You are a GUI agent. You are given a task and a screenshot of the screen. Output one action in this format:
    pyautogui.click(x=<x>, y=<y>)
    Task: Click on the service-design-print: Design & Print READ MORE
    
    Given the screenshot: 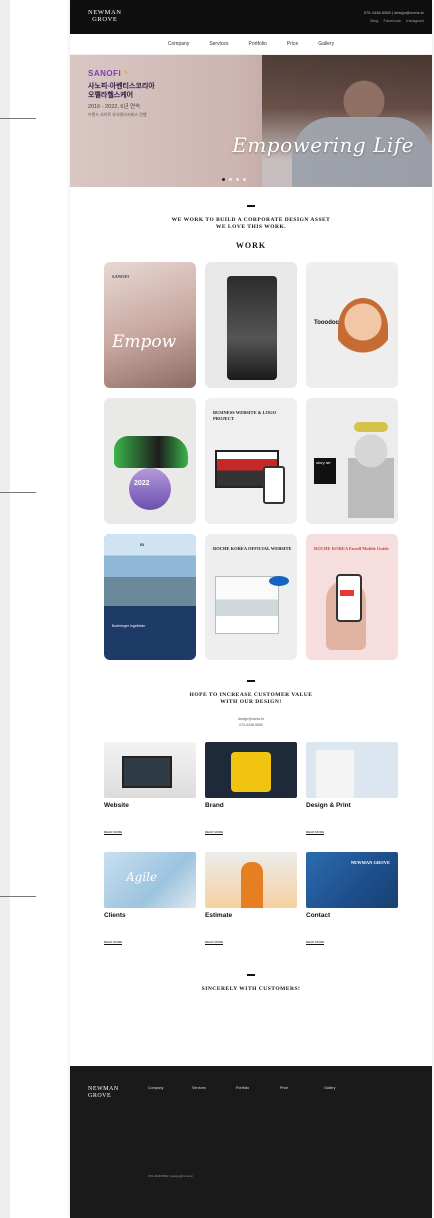 What is the action you would take?
    pyautogui.click(x=352, y=790)
    